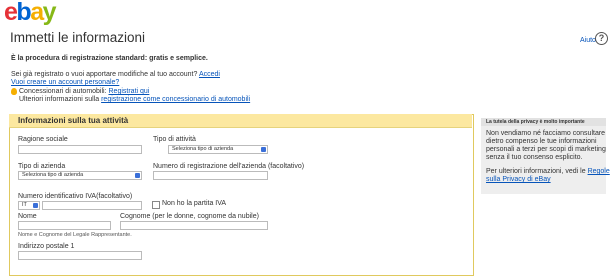 This screenshot has width=610, height=276. Describe the element at coordinates (601, 38) in the screenshot. I see `help-icon: ?` at that location.